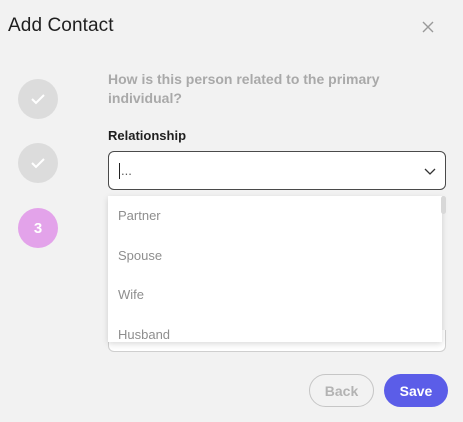  I want to click on option-spouse: Spouse, so click(275, 256).